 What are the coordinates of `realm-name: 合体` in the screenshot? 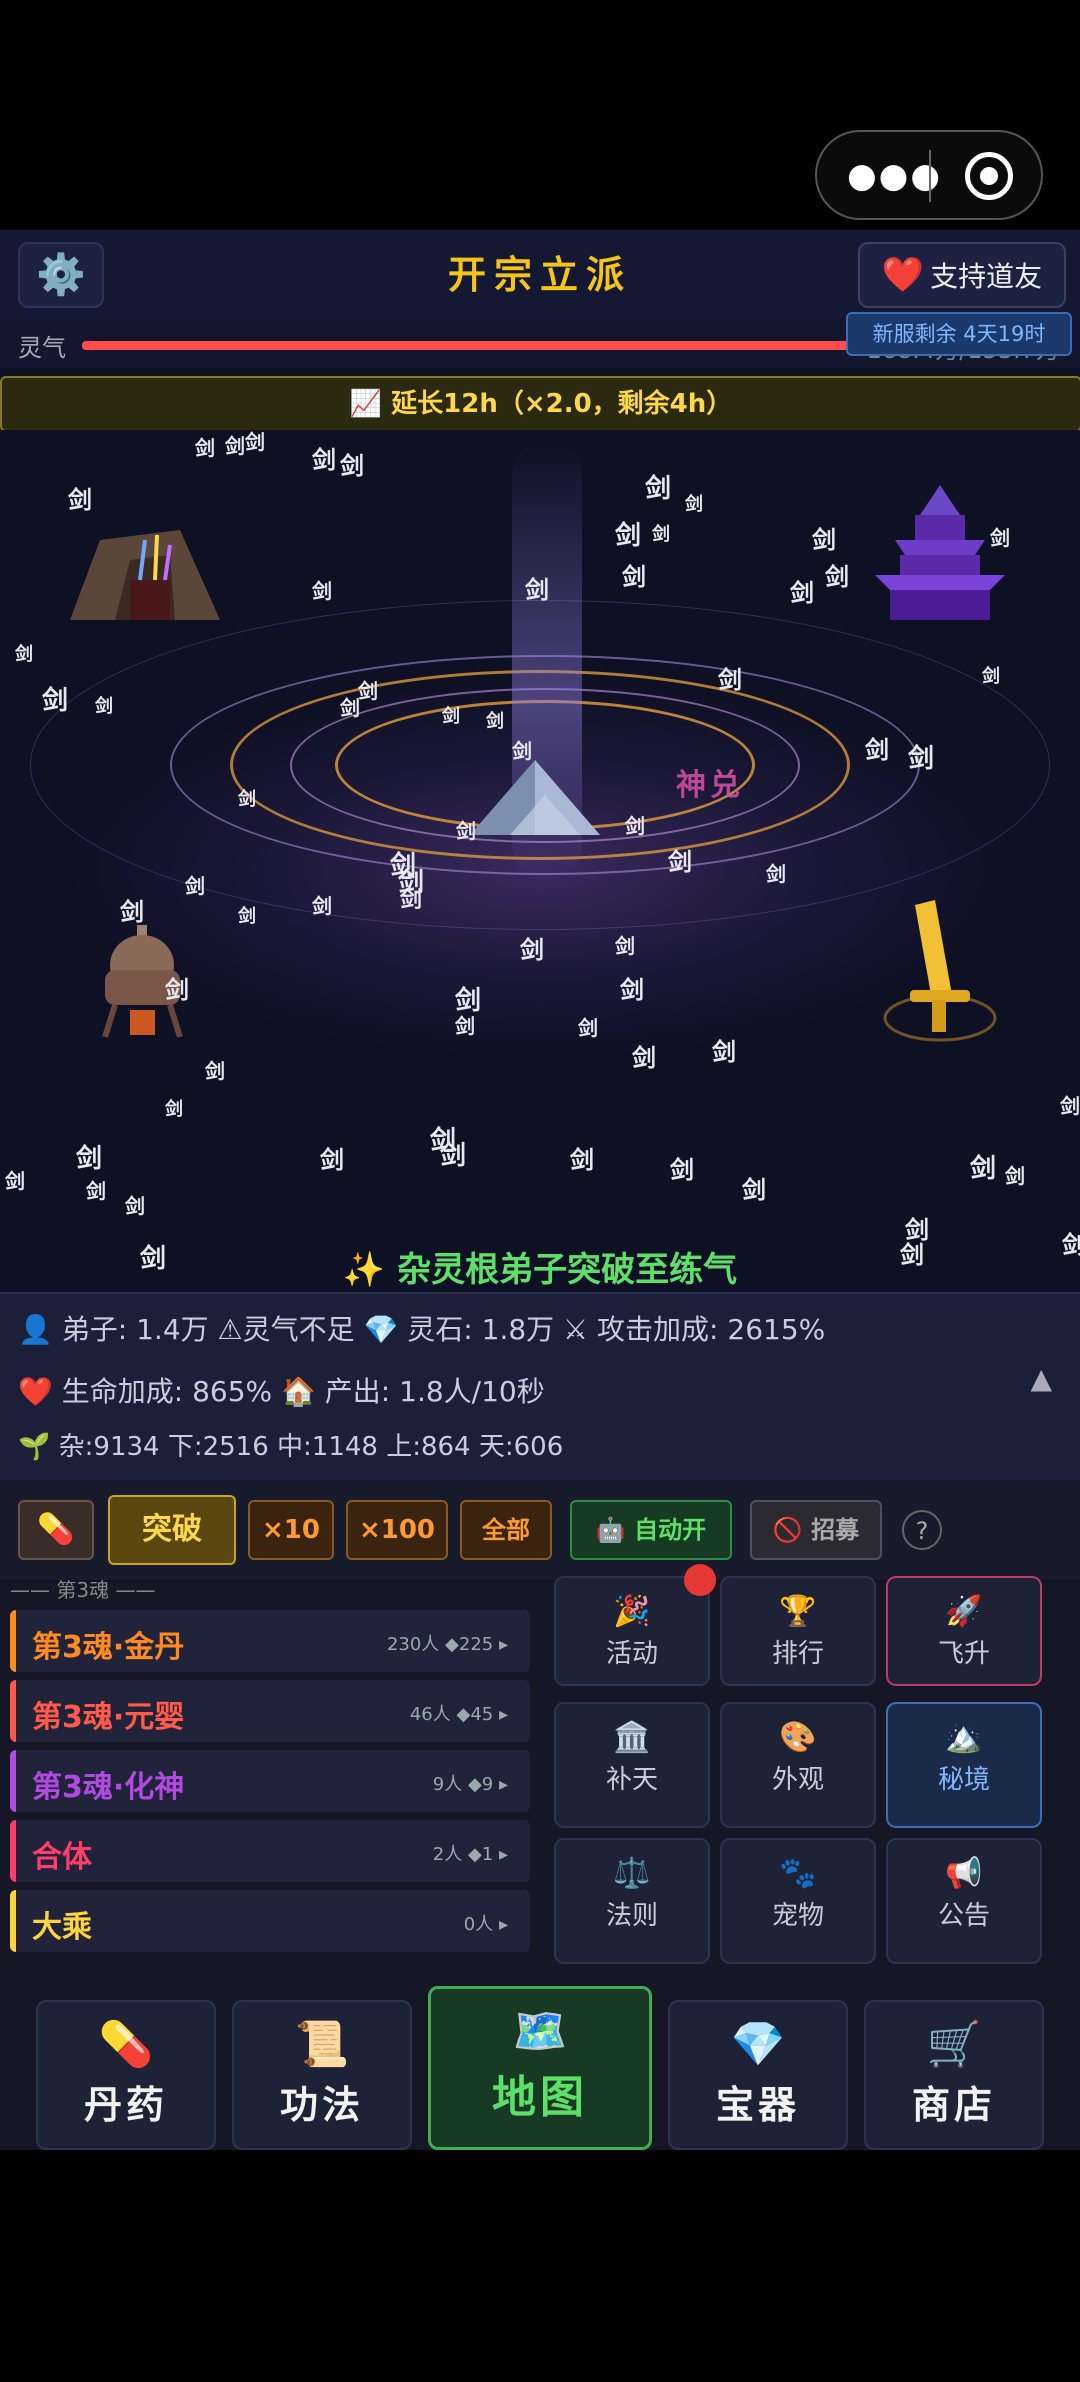 It's located at (62, 1857).